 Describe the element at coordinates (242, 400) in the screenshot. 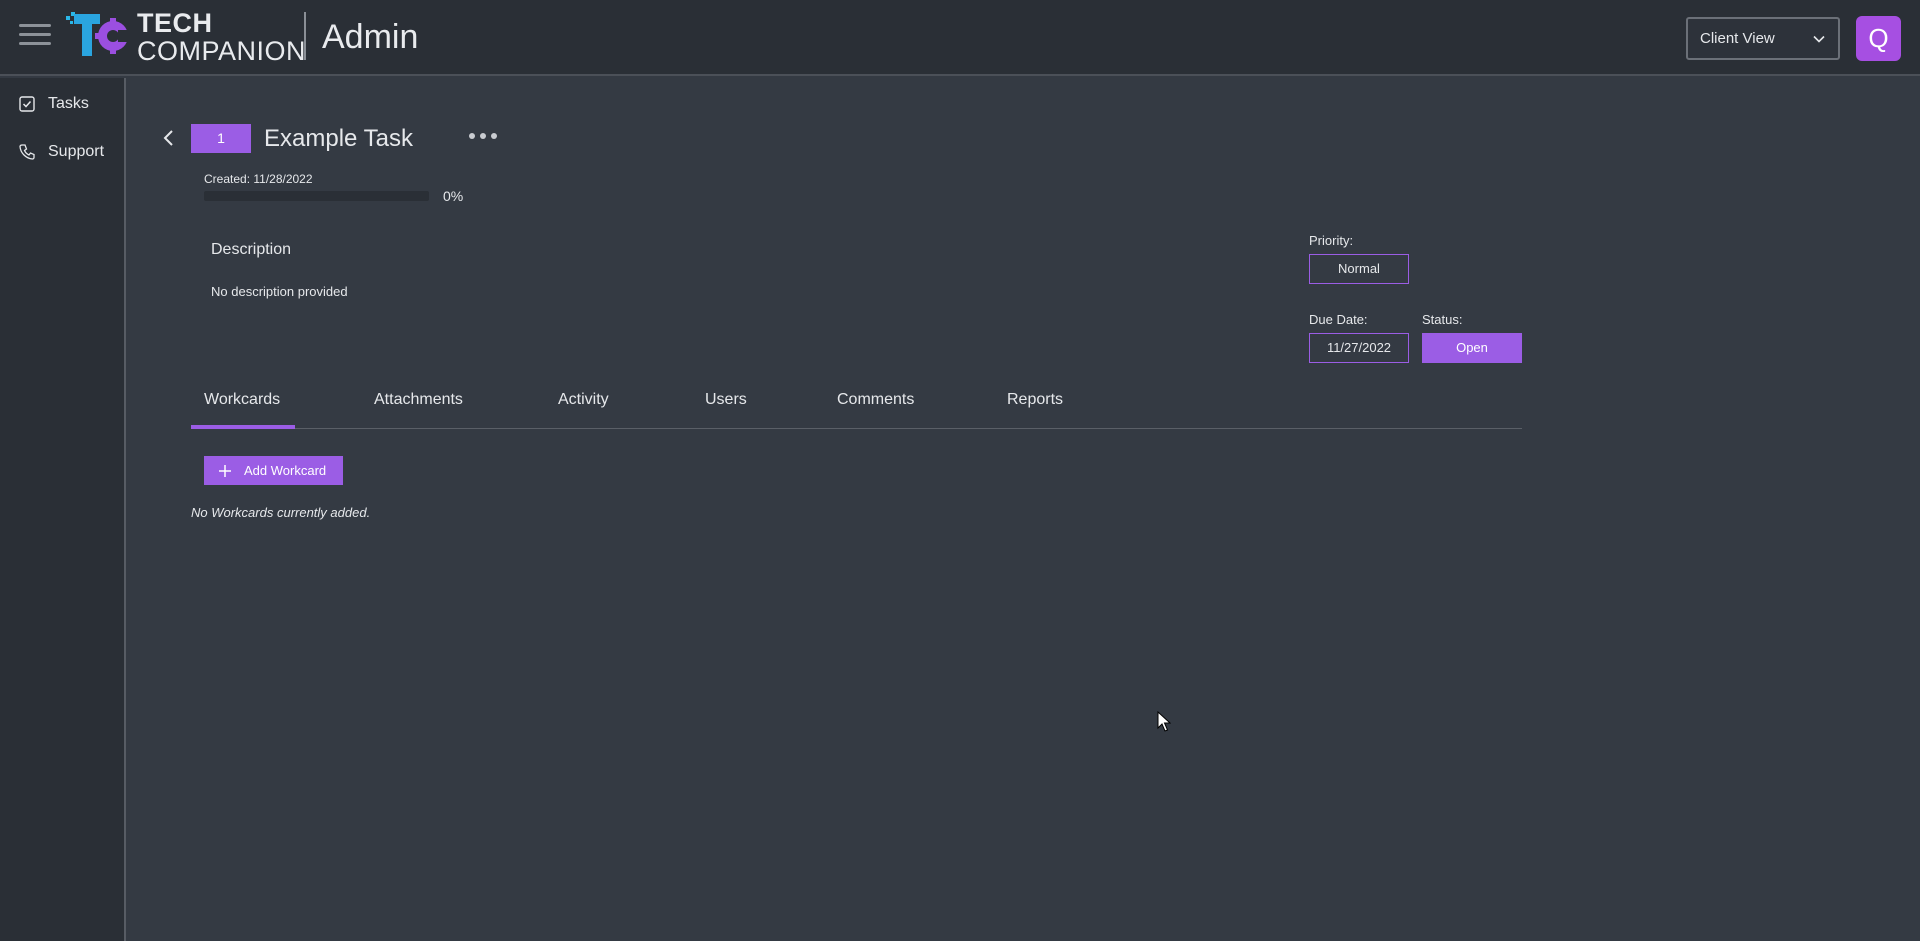

I see `tab-workcards: Workcards` at that location.